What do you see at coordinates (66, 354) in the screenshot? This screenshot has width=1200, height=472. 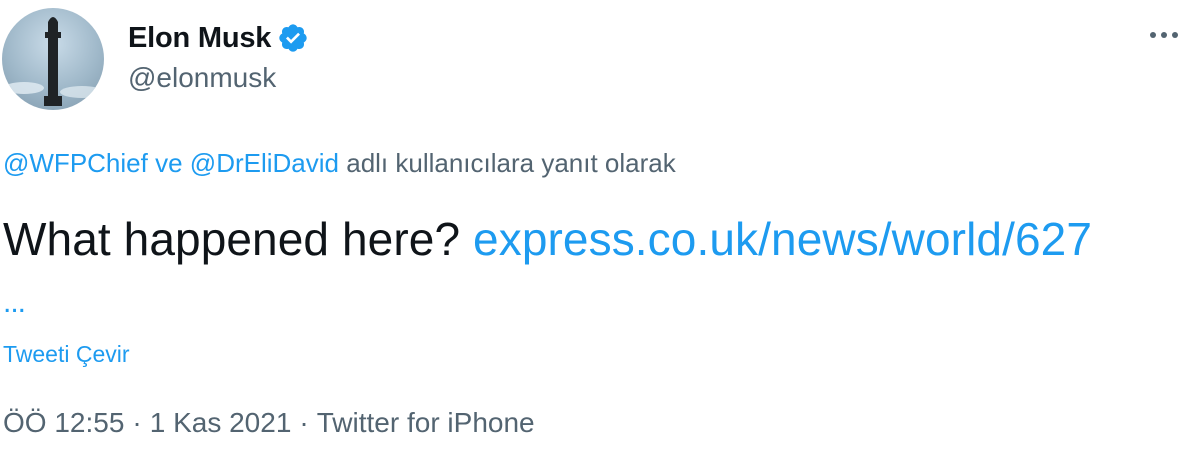 I see `translate-tweet-link: Tweeti Çevir` at bounding box center [66, 354].